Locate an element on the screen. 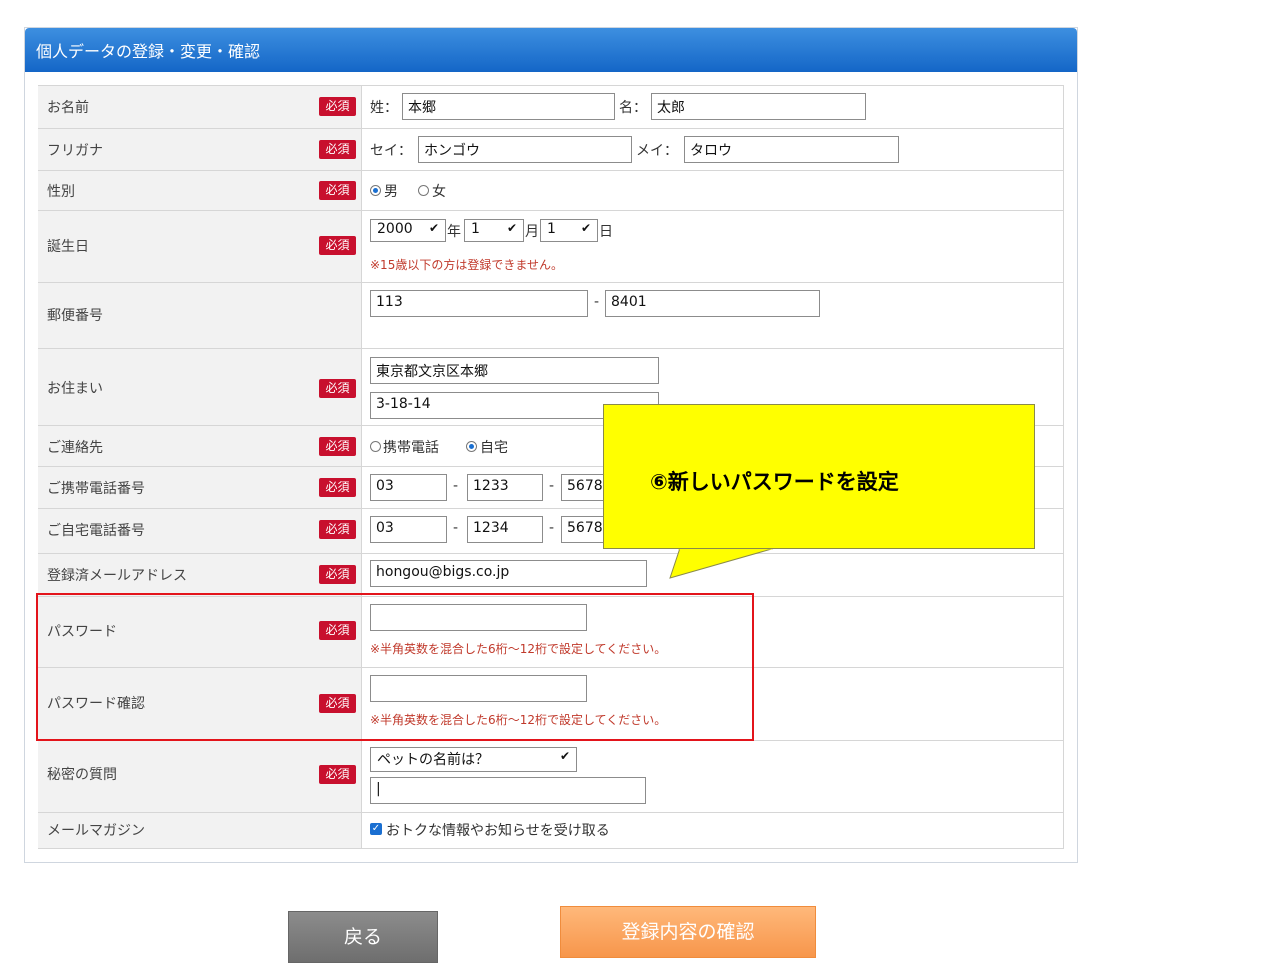 This screenshot has height=963, width=1280. contact-mobile-label: 携帯電話 is located at coordinates (411, 448).